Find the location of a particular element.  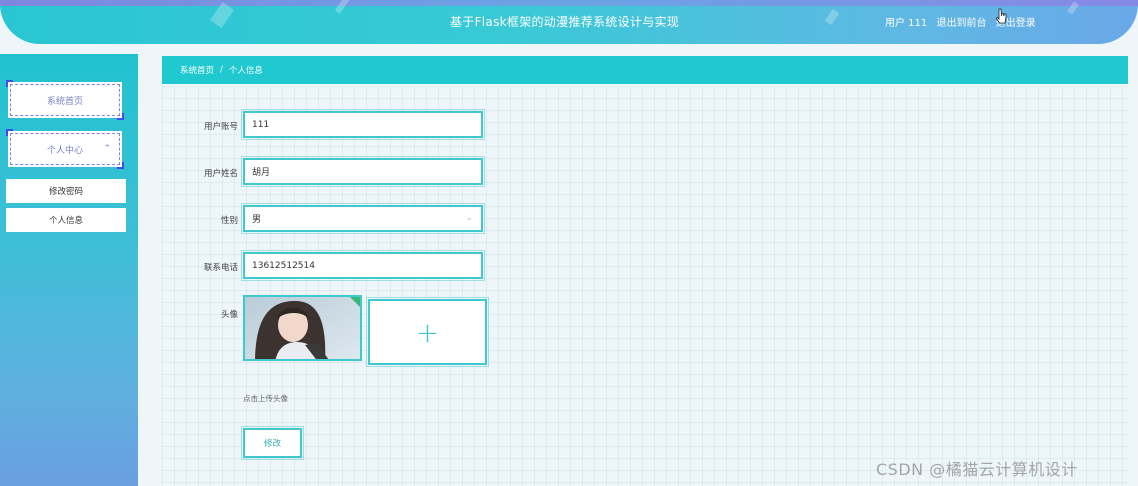

current-user-label: 用户 111 is located at coordinates (906, 23).